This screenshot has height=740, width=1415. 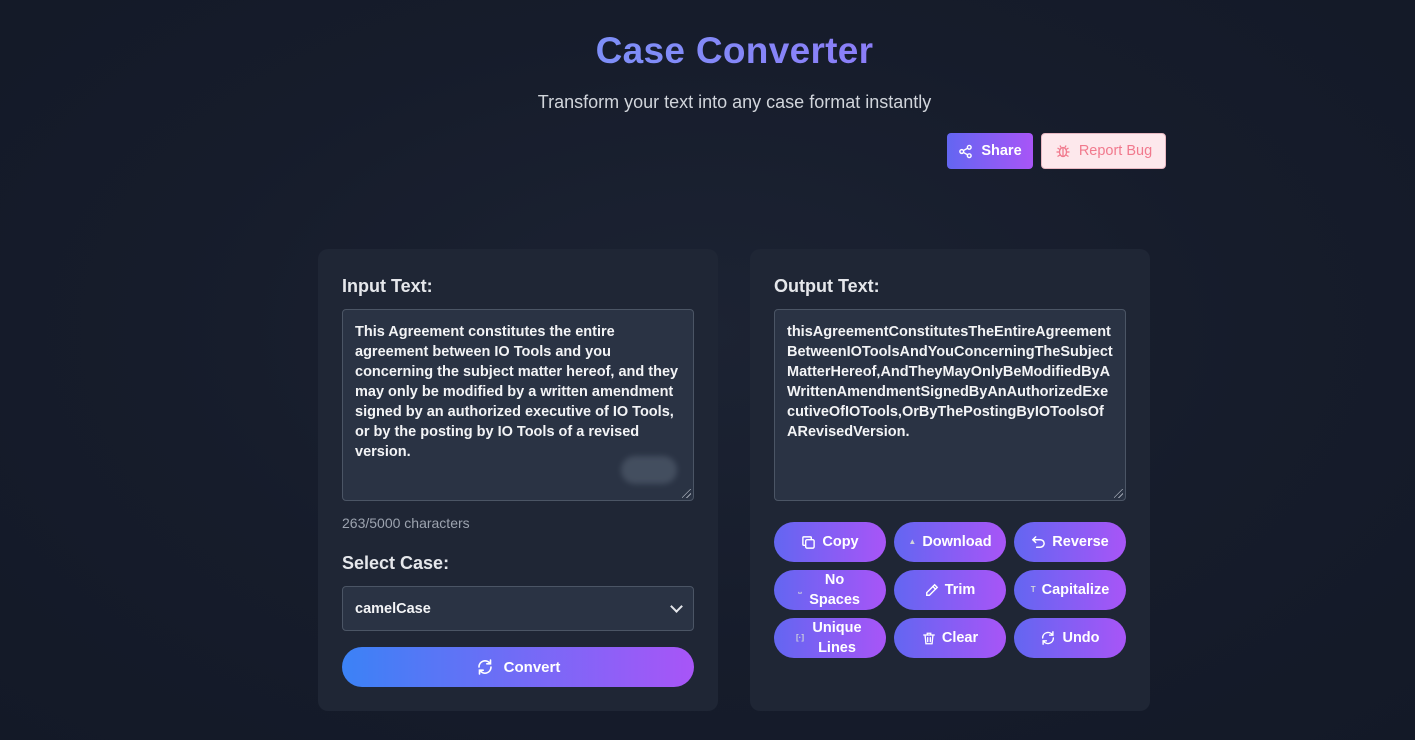 What do you see at coordinates (406, 523) in the screenshot?
I see `character-count: 263/5000 characters` at bounding box center [406, 523].